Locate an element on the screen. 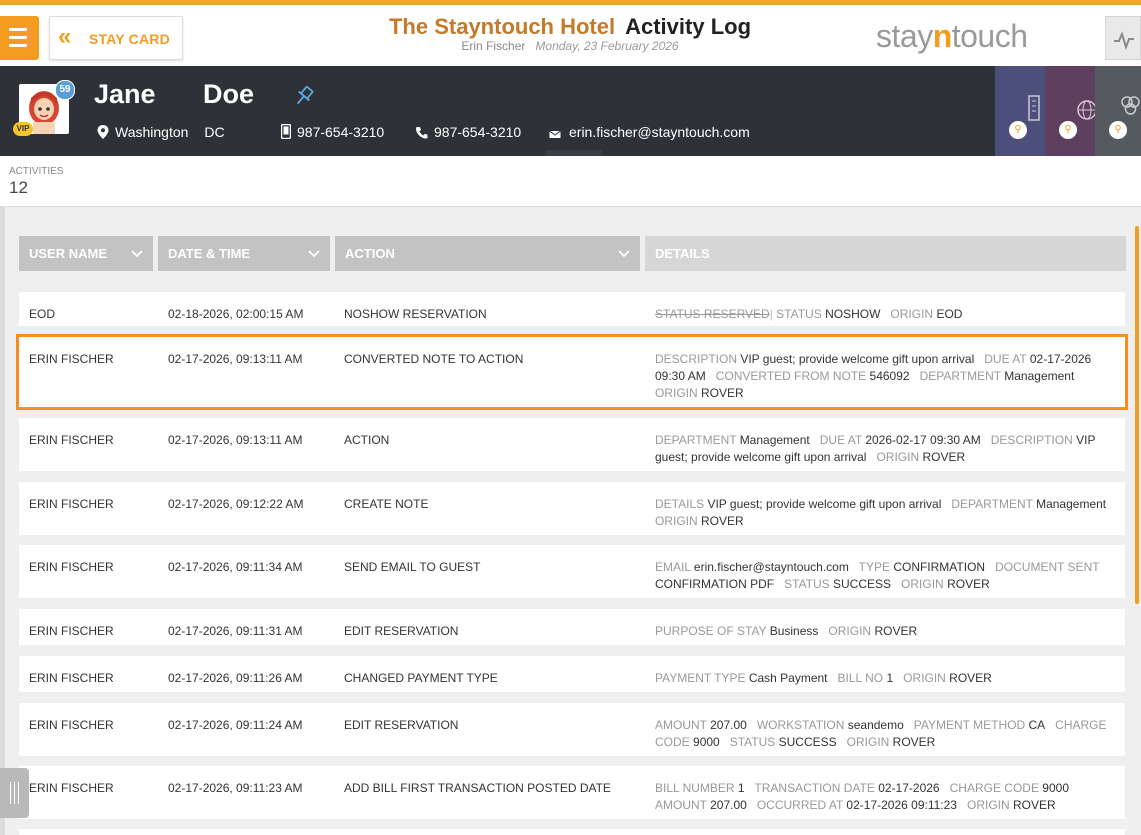 This screenshot has width=1141, height=835. column-header-date-time: DATE & TIME is located at coordinates (244, 253).